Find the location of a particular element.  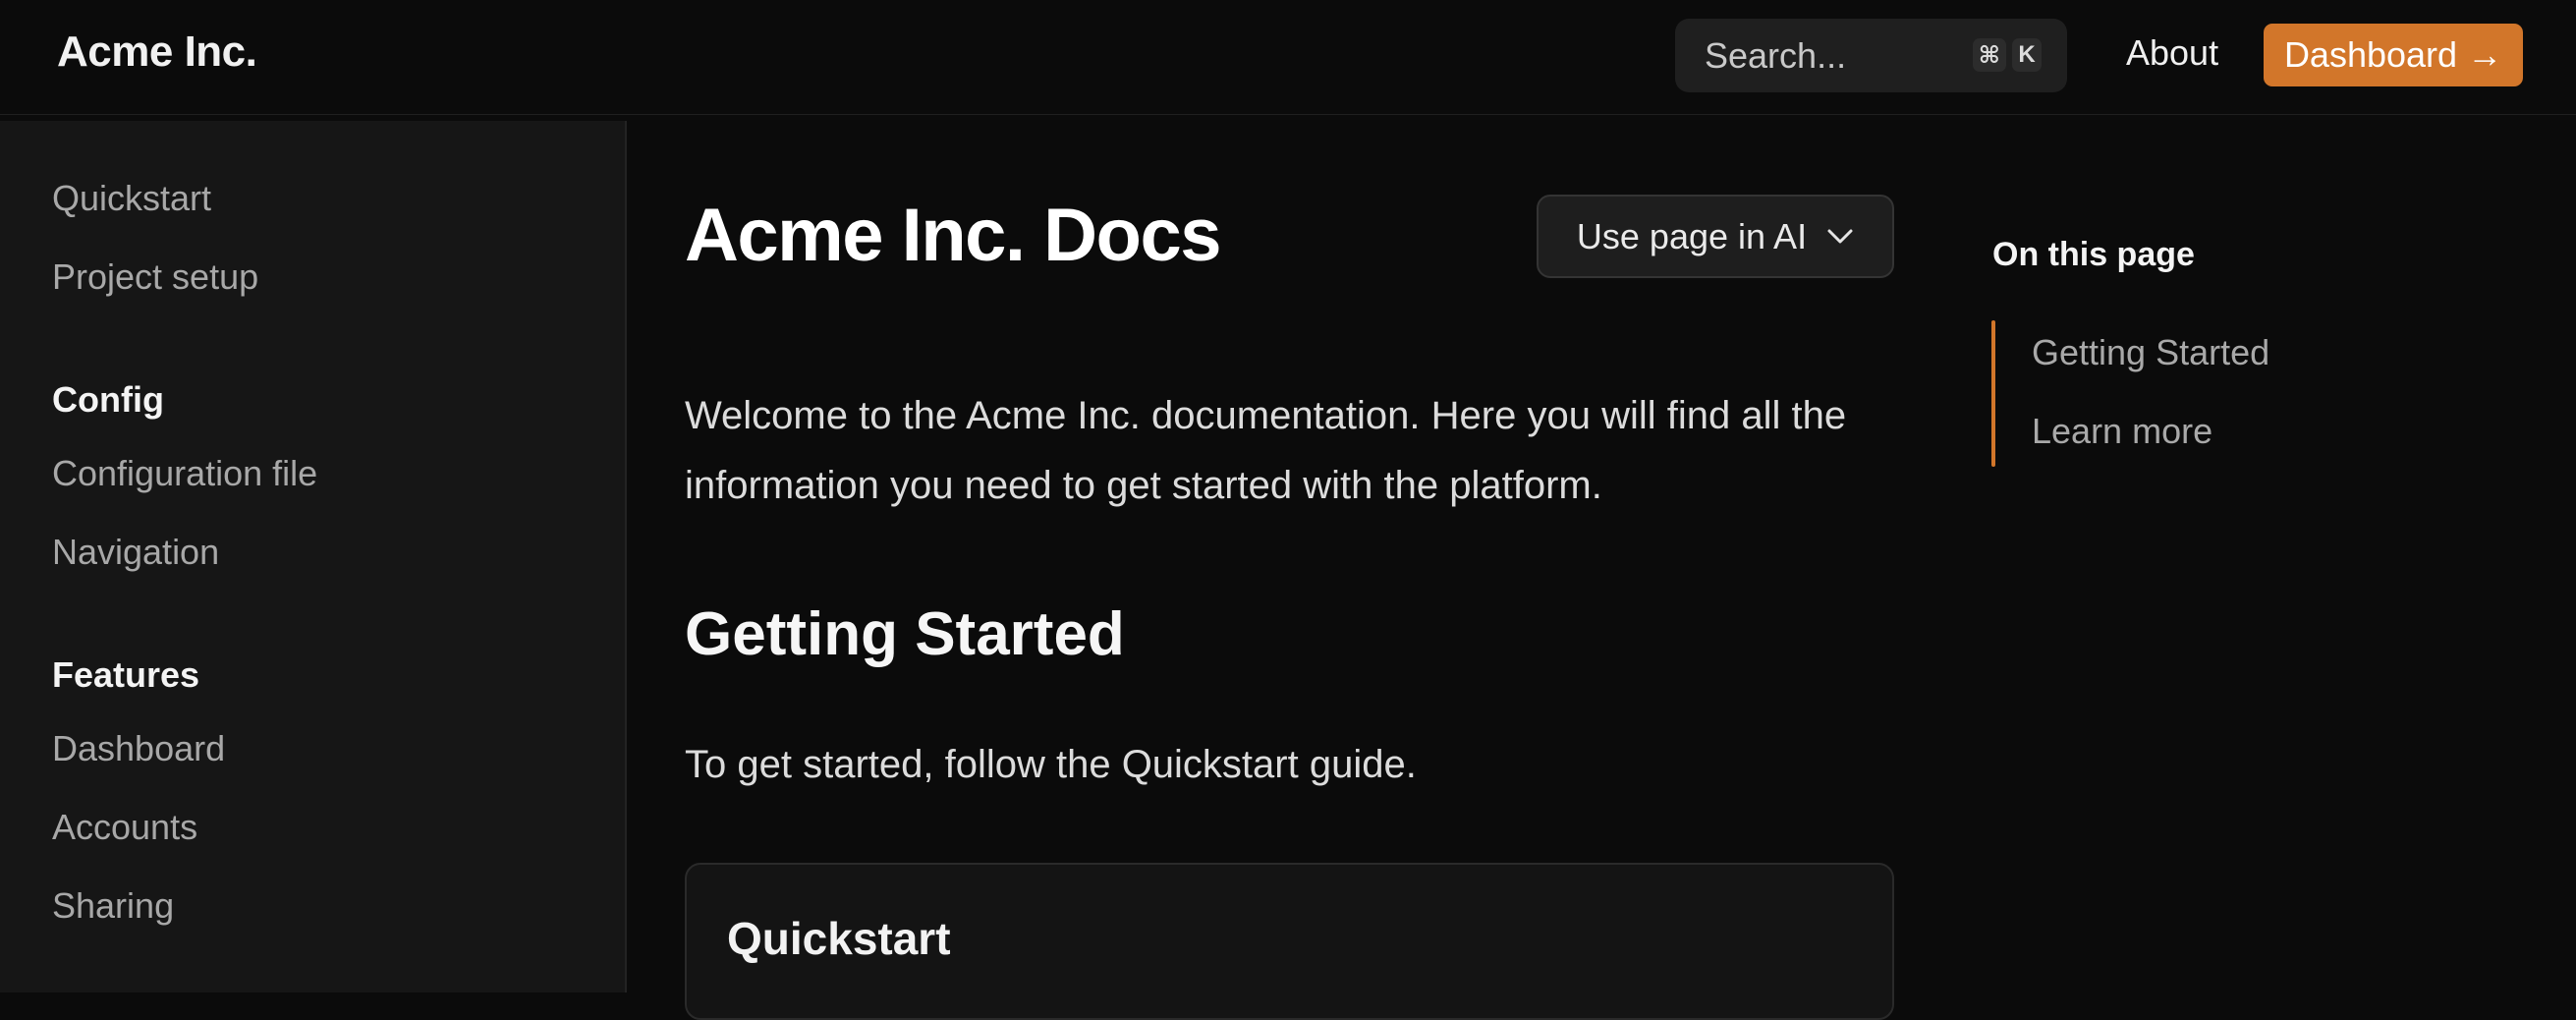

k-key: K is located at coordinates (2027, 55).